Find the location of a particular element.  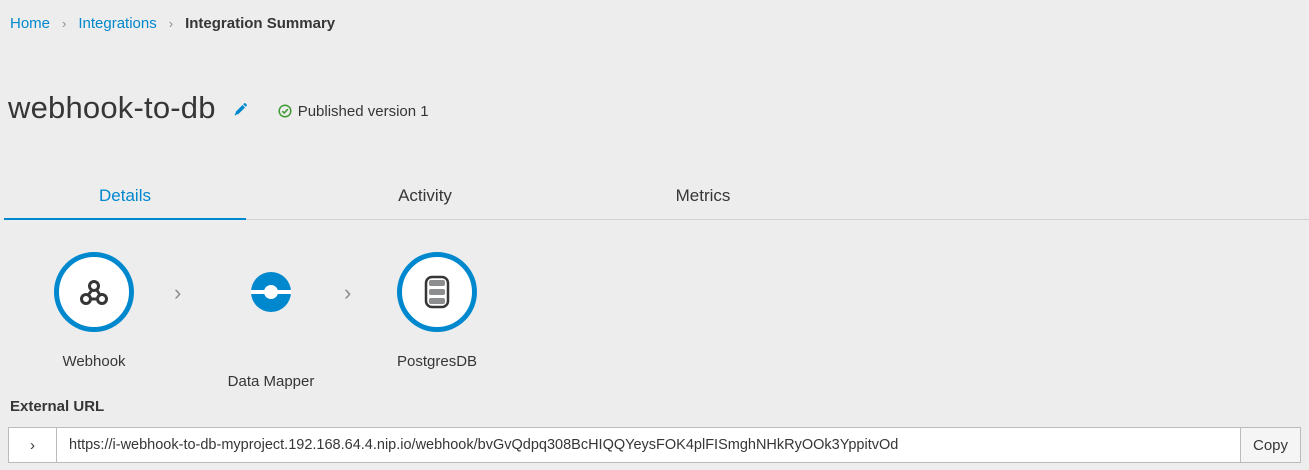

breadcrumb-integrations-link: Integrations is located at coordinates (117, 23).